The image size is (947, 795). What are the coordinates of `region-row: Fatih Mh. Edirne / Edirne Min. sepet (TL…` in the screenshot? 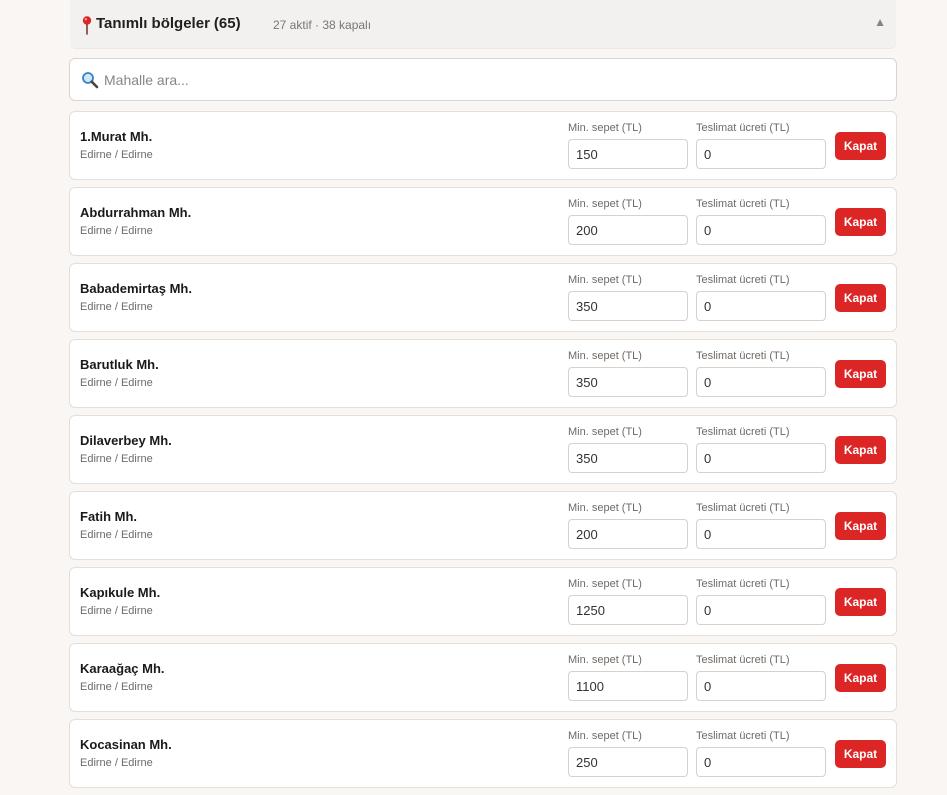 It's located at (483, 525).